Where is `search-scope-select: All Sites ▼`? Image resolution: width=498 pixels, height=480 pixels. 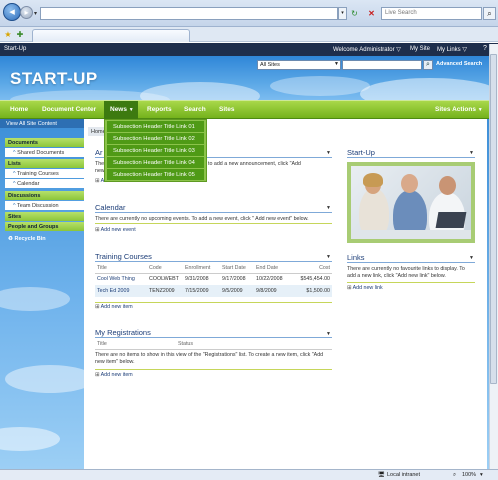 search-scope-select: All Sites ▼ is located at coordinates (299, 65).